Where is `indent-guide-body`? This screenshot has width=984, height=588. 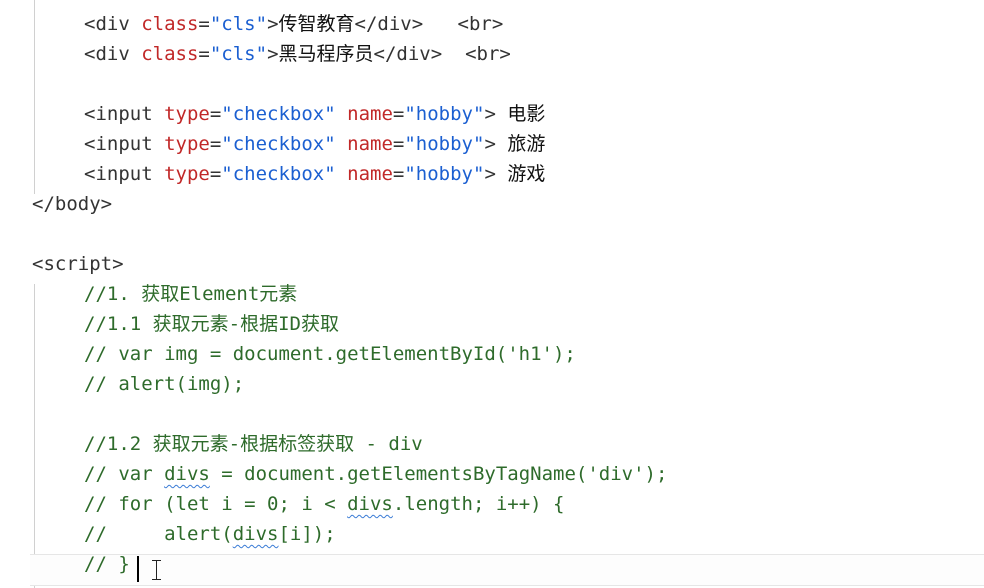
indent-guide-body is located at coordinates (34, 97).